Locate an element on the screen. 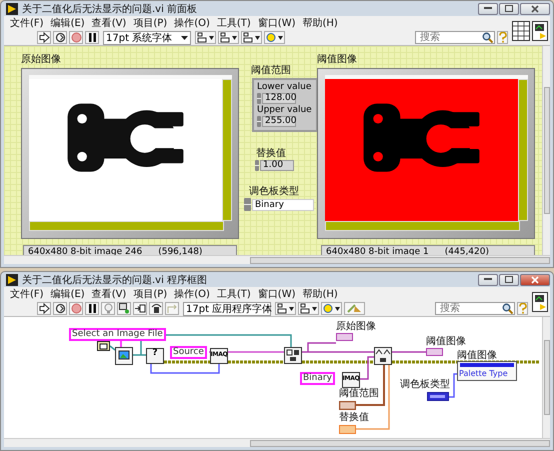 This screenshot has width=554, height=451. font-dropdown: 17pt 应用程序字体 is located at coordinates (227, 309).